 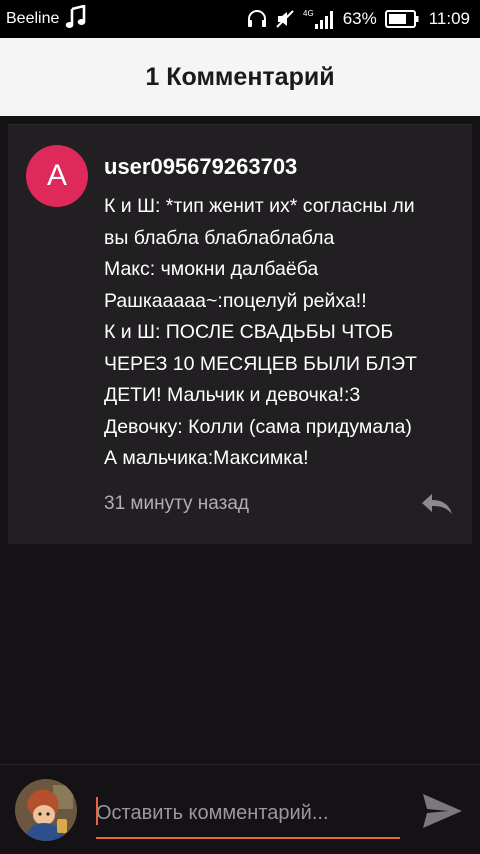 I want to click on clock: 11:09, so click(x=449, y=18).